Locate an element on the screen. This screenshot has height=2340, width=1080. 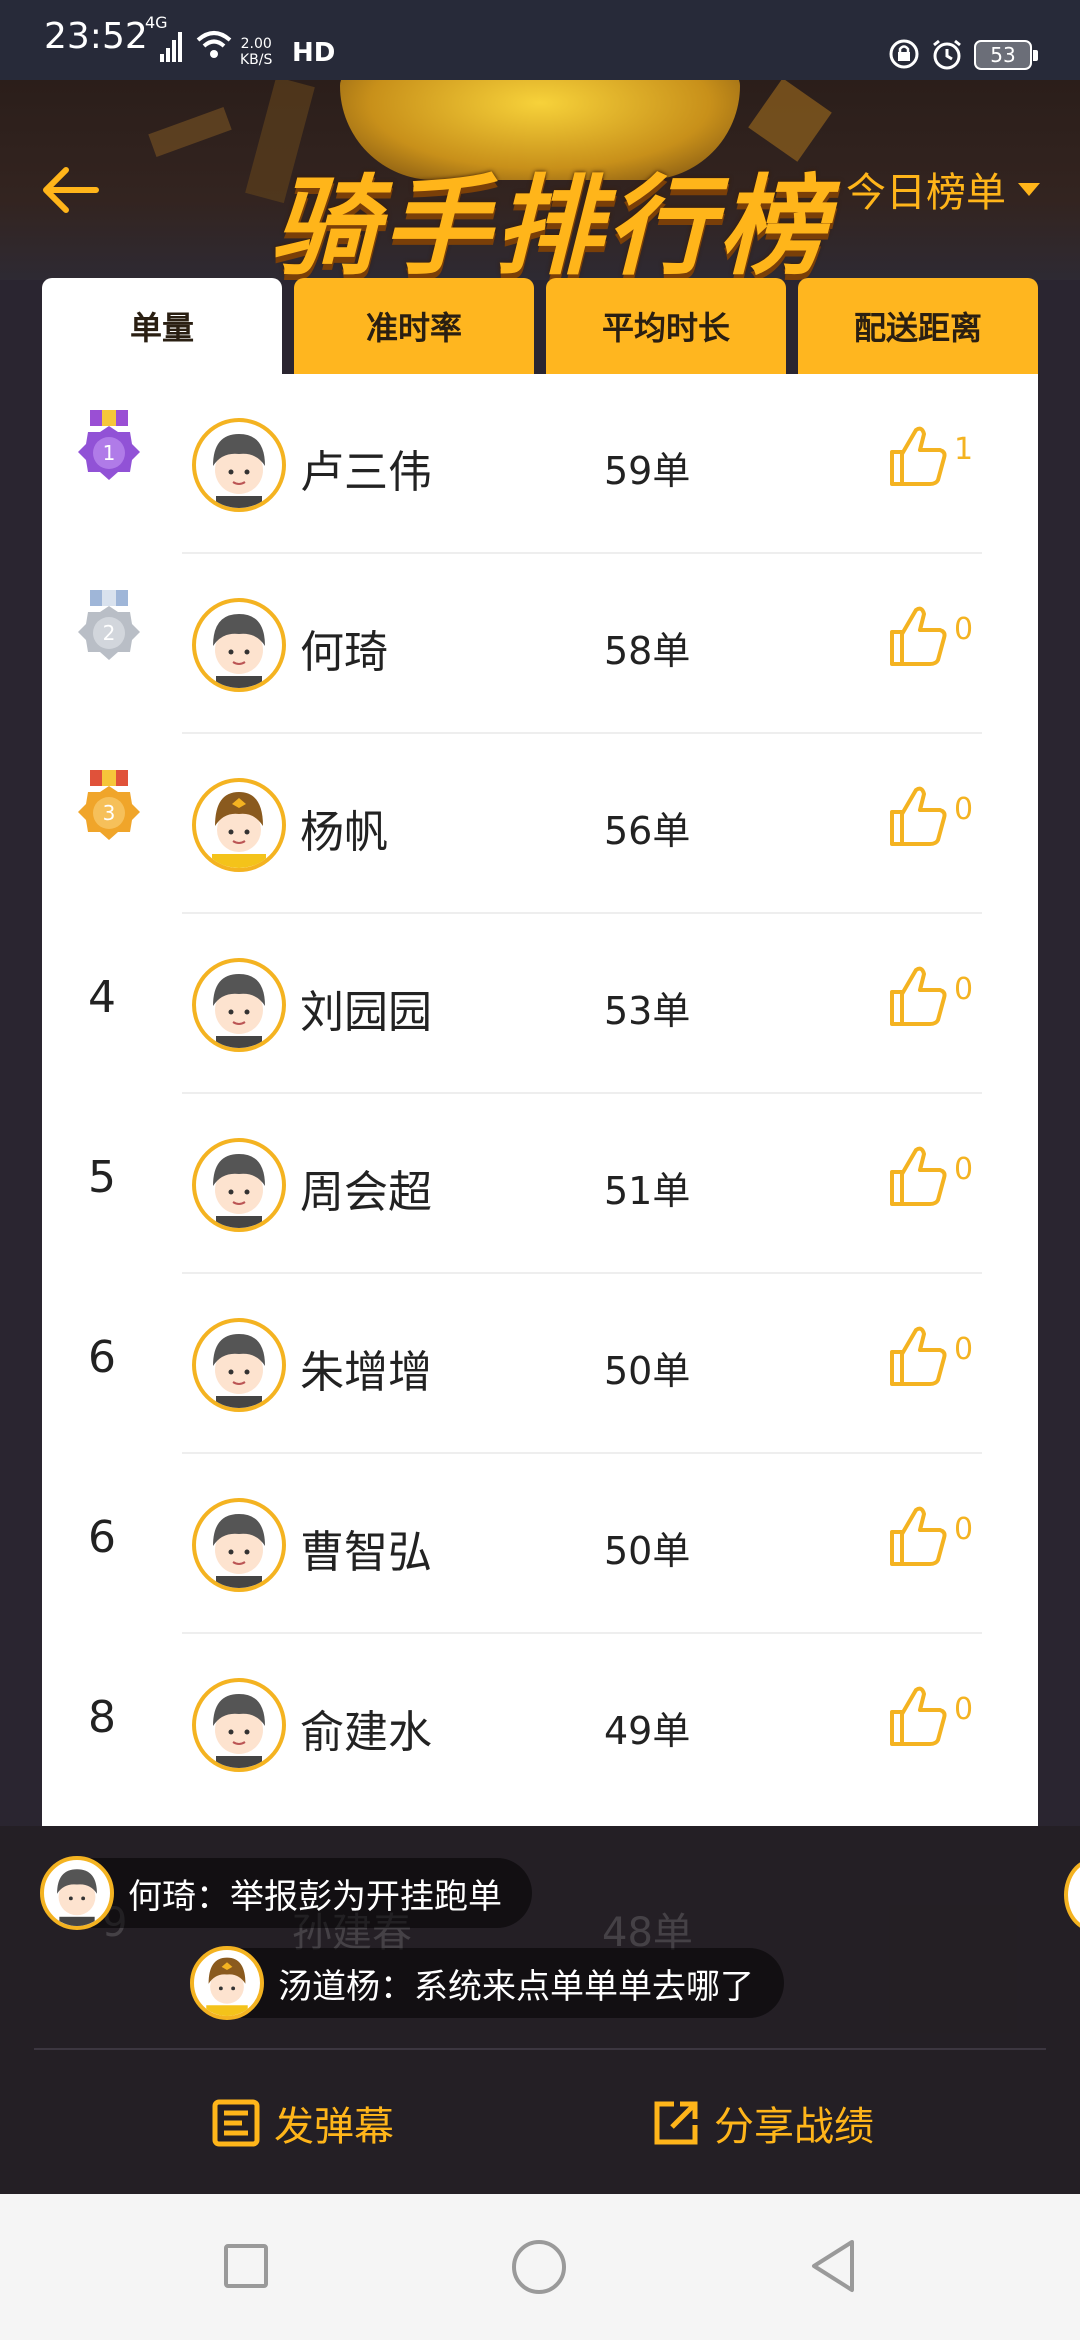
medal-second-icon: 2 is located at coordinates (109, 625).